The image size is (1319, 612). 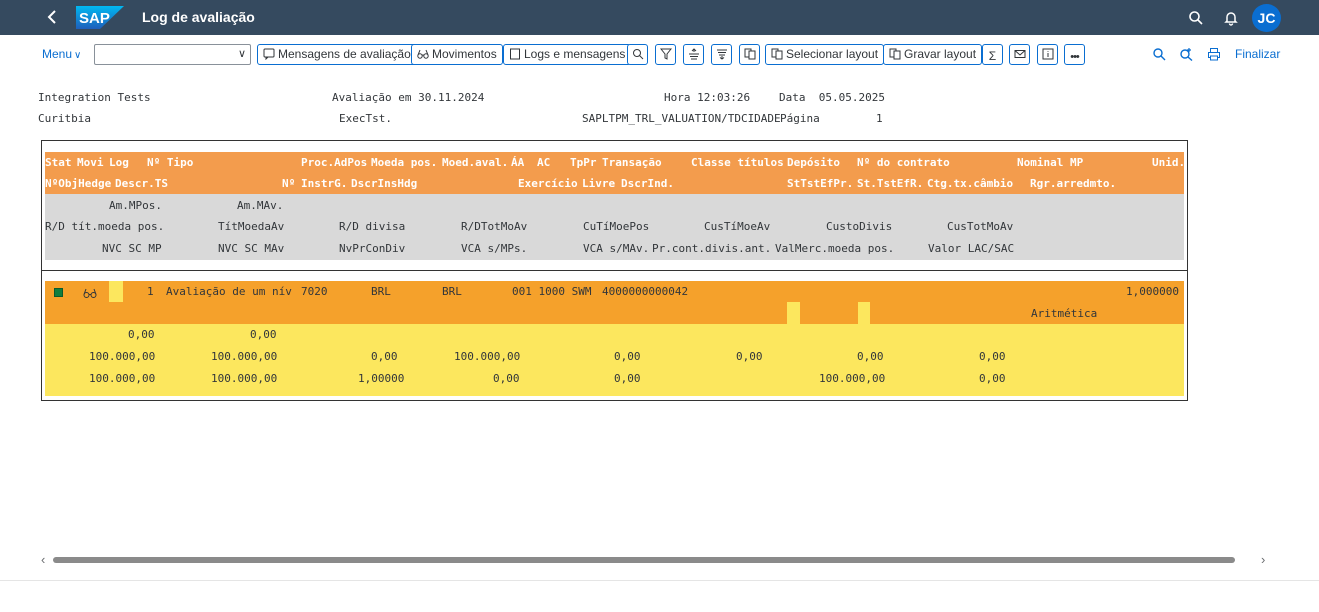 What do you see at coordinates (552, 291) in the screenshot?
I see `row-transacao: 001 1000 SWM` at bounding box center [552, 291].